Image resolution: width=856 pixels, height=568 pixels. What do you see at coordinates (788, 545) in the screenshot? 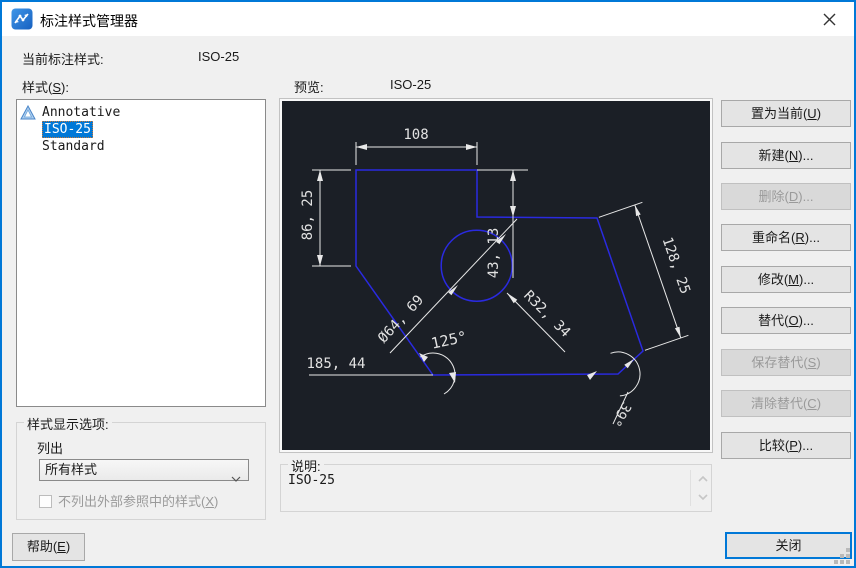
I see `close-dialog-button: 关闭` at bounding box center [788, 545].